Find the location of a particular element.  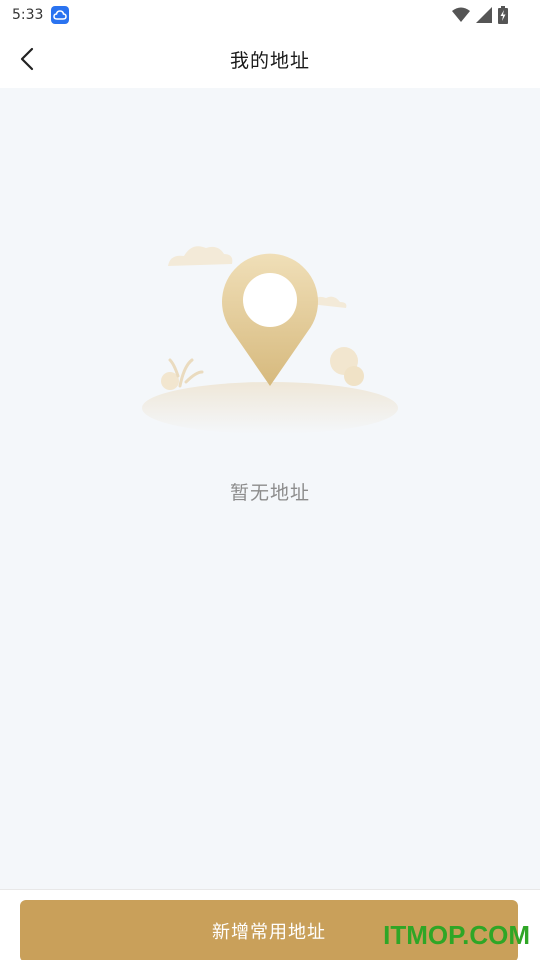

wifi-icon is located at coordinates (461, 14).